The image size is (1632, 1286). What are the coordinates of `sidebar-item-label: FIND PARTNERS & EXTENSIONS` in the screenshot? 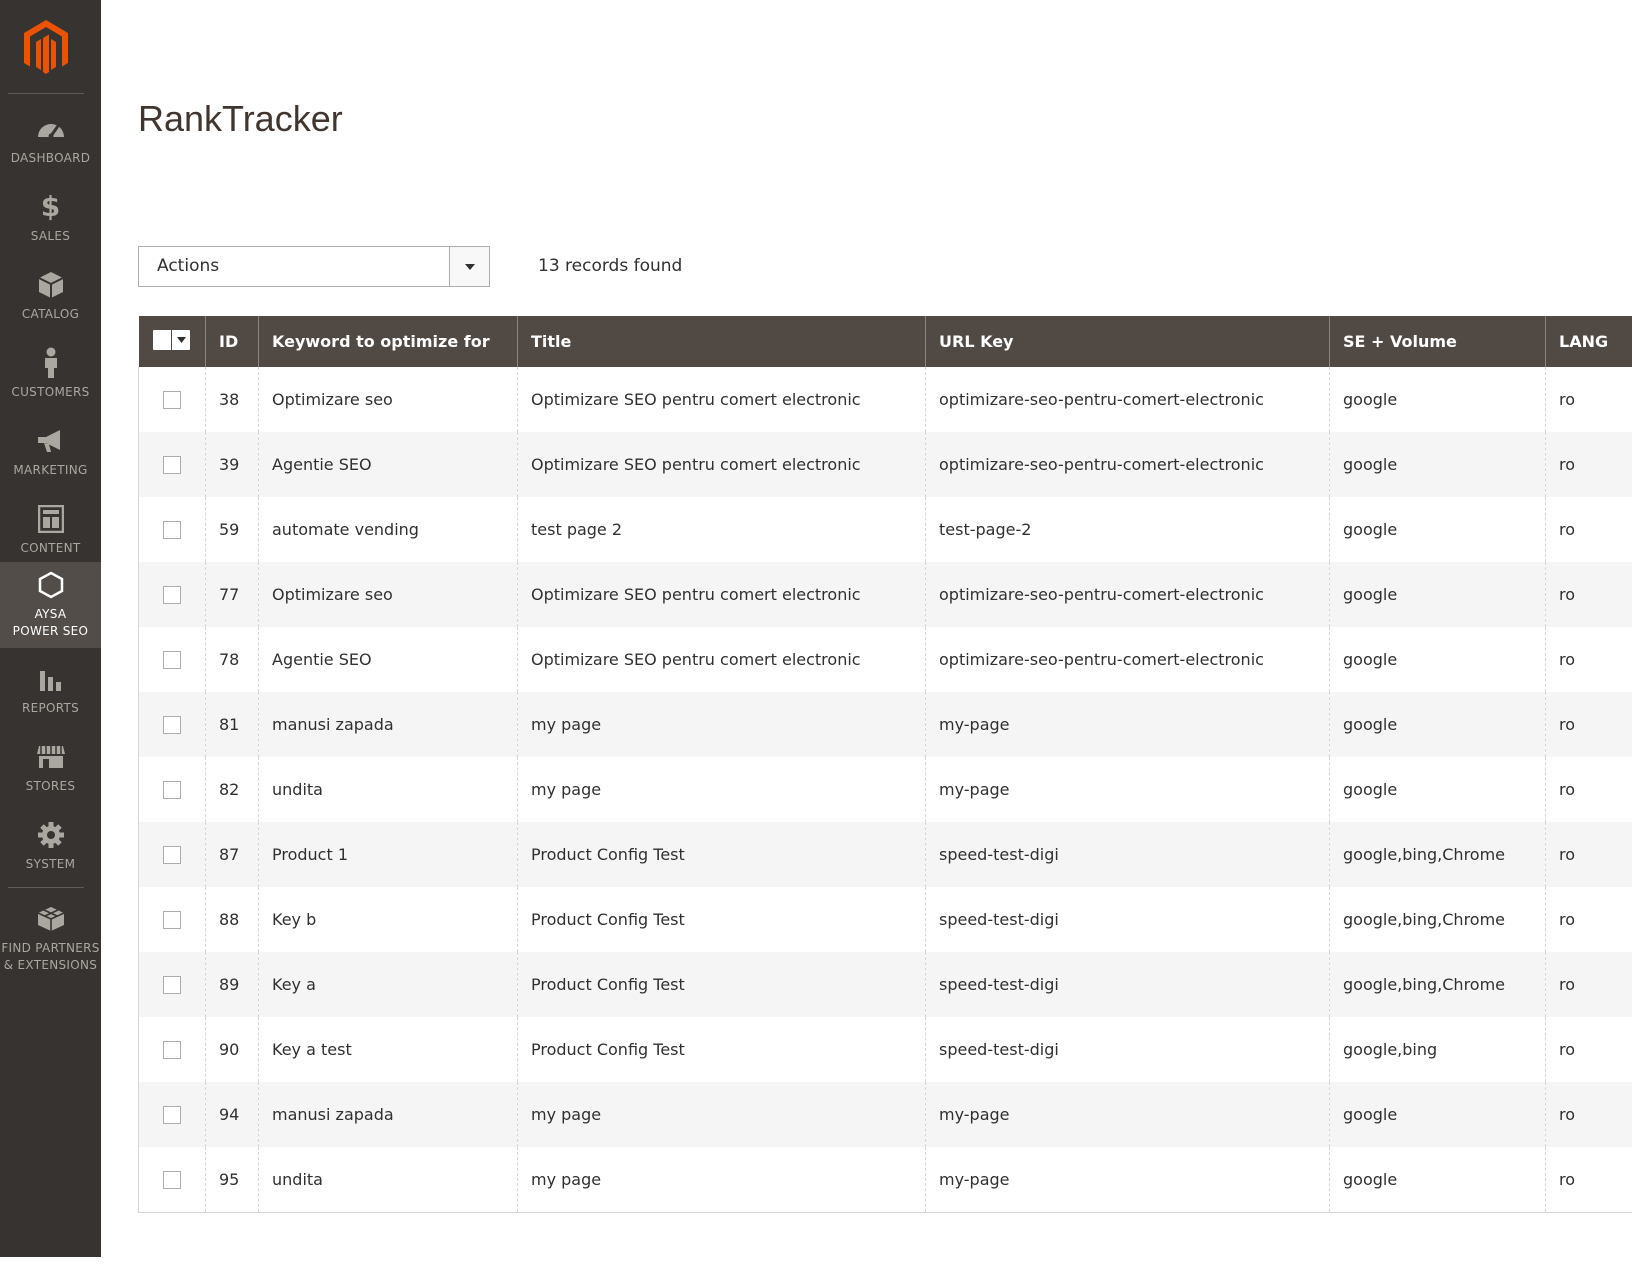 It's located at (50, 956).